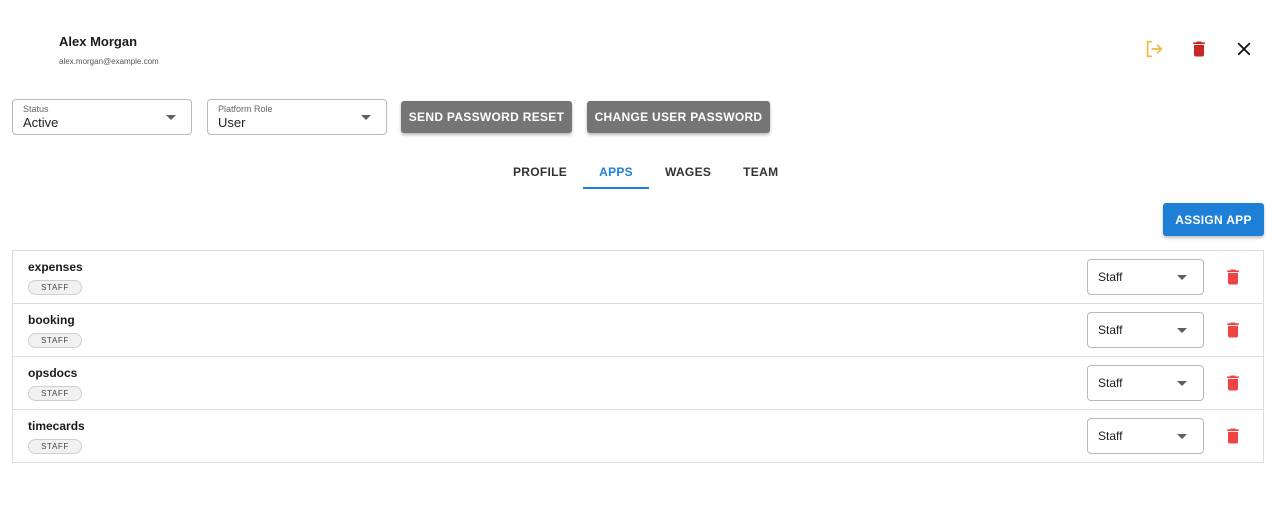 This screenshot has width=1273, height=506. Describe the element at coordinates (297, 117) in the screenshot. I see `platform-role-select: Platform Role User` at that location.